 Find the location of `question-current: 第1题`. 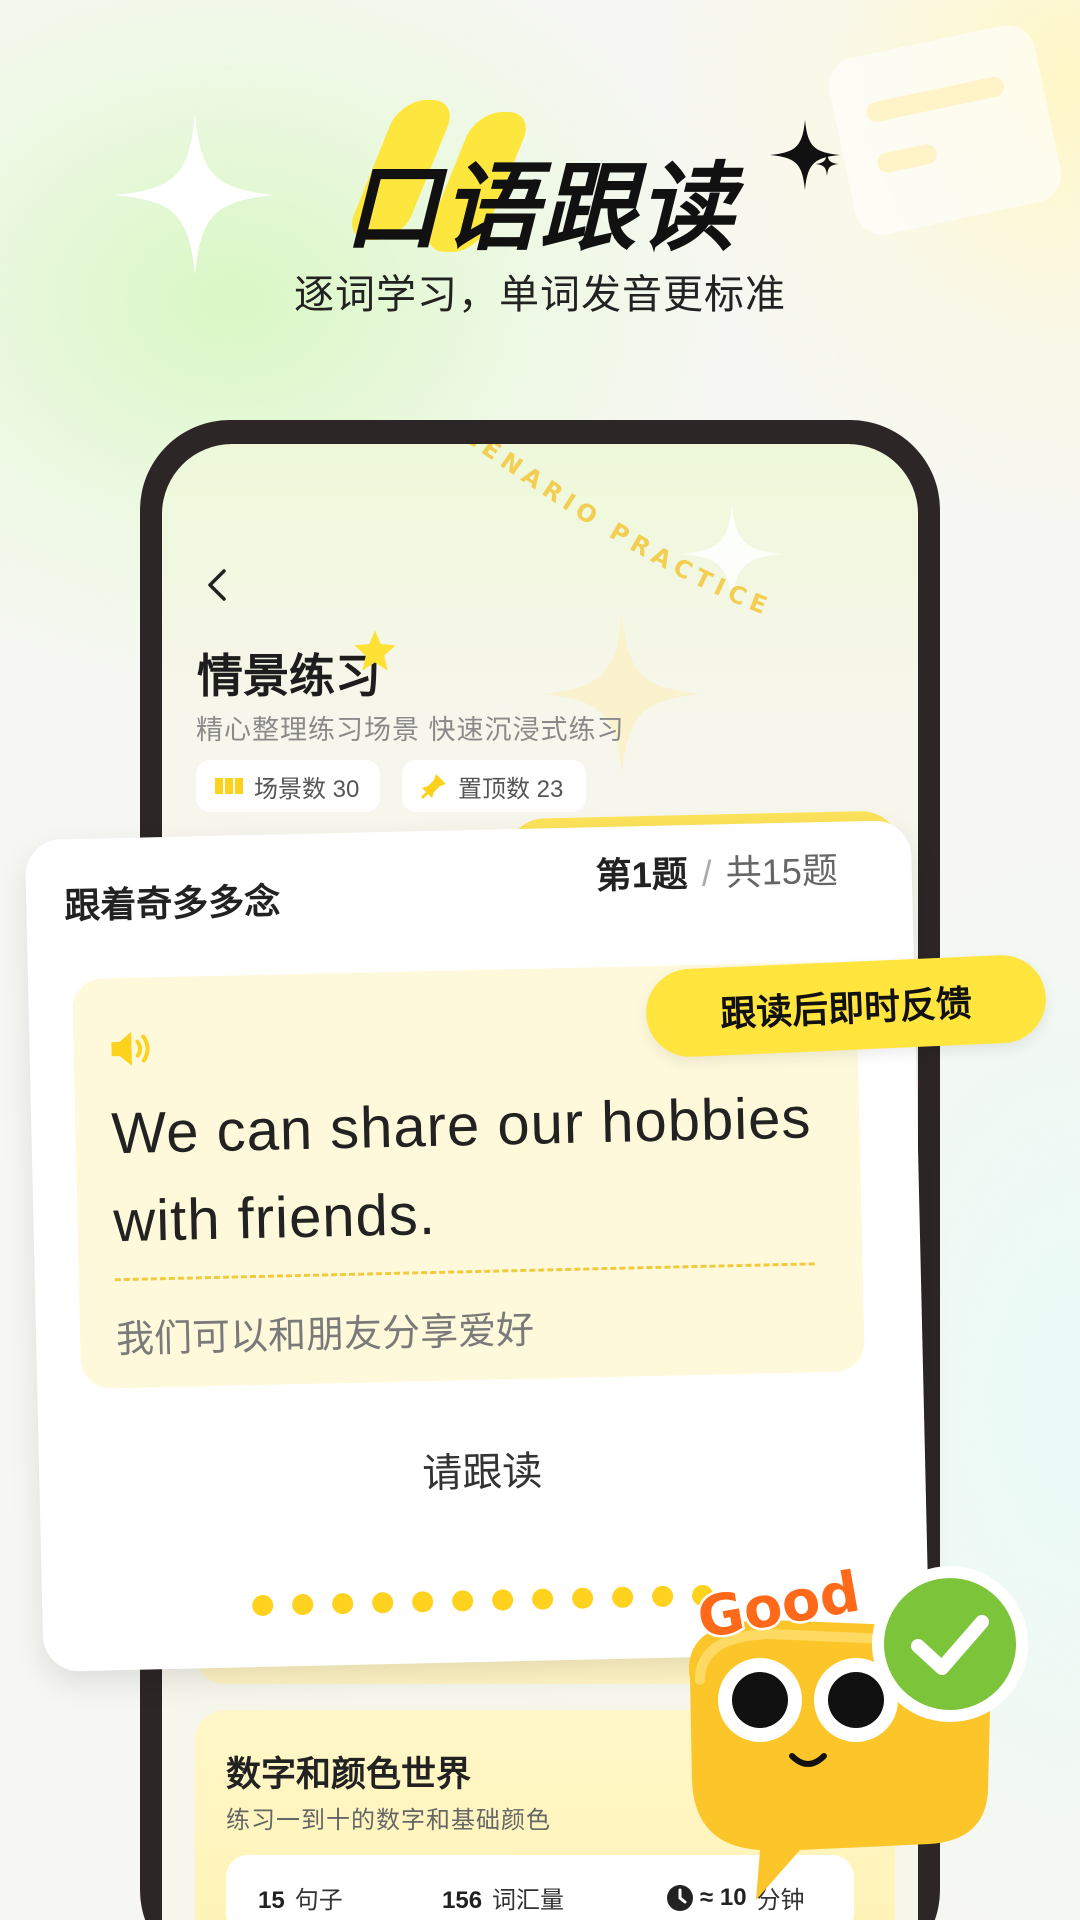

question-current: 第1题 is located at coordinates (642, 875).